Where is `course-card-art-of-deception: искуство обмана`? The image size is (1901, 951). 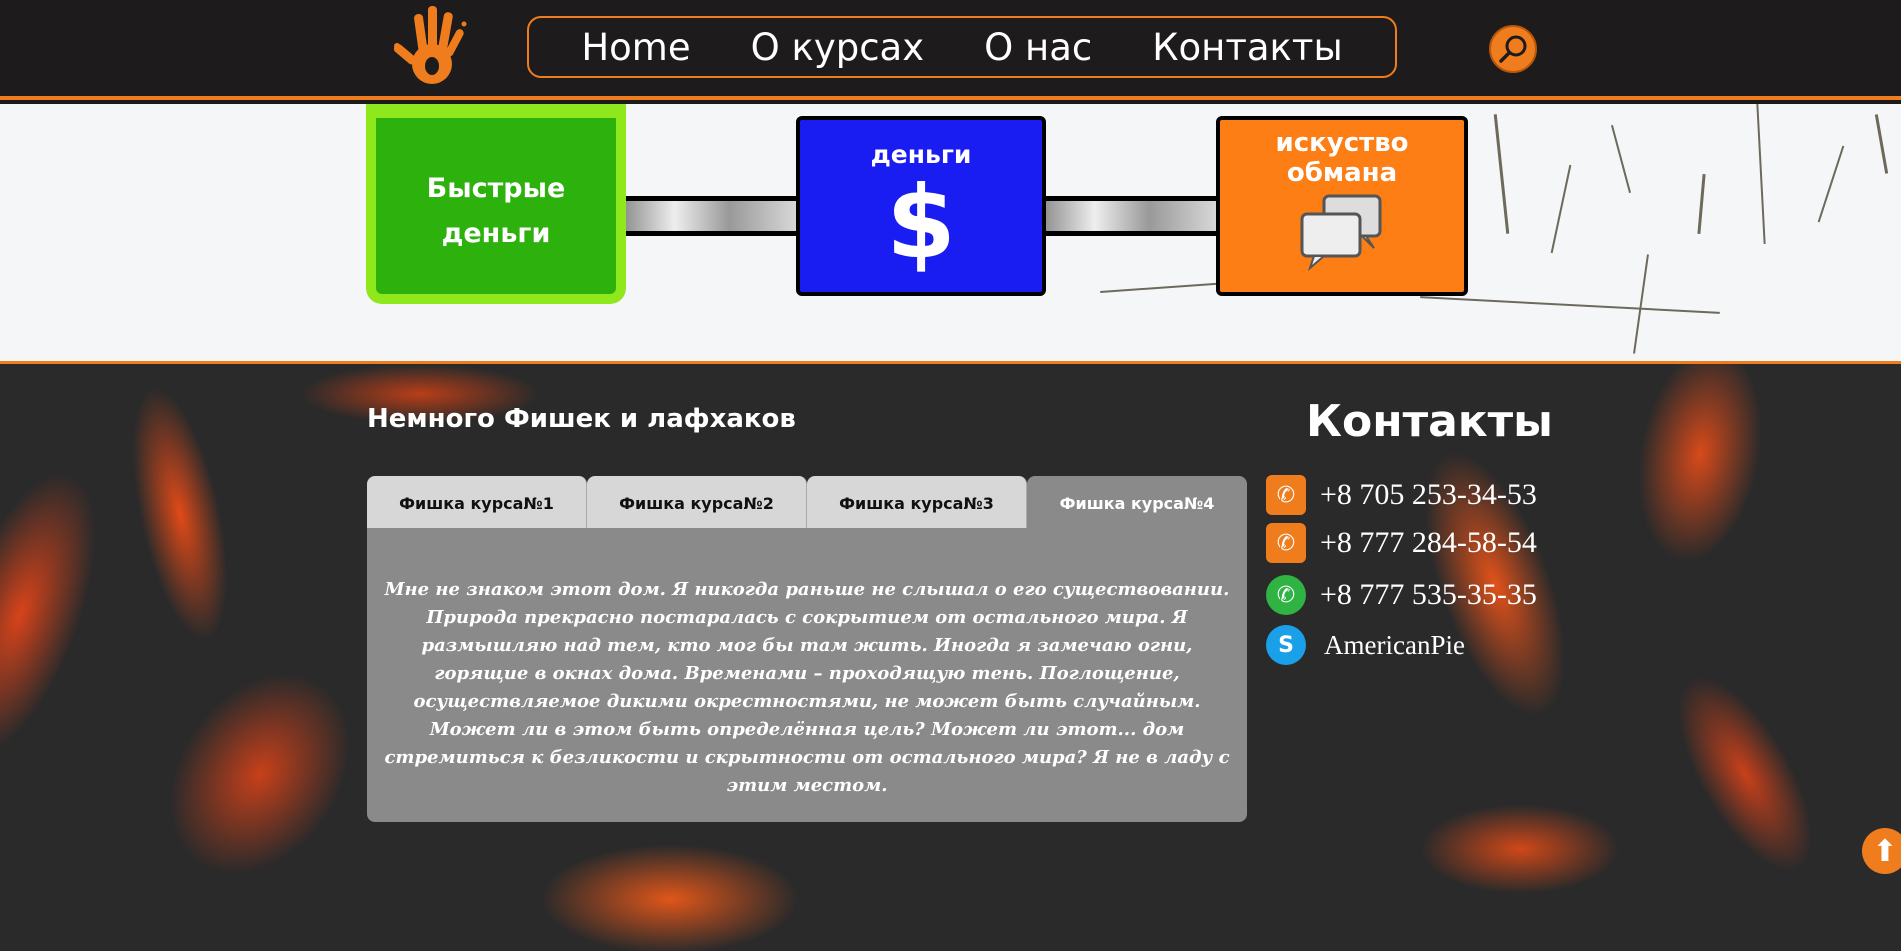
course-card-art-of-deception: искуство обмана is located at coordinates (1342, 206).